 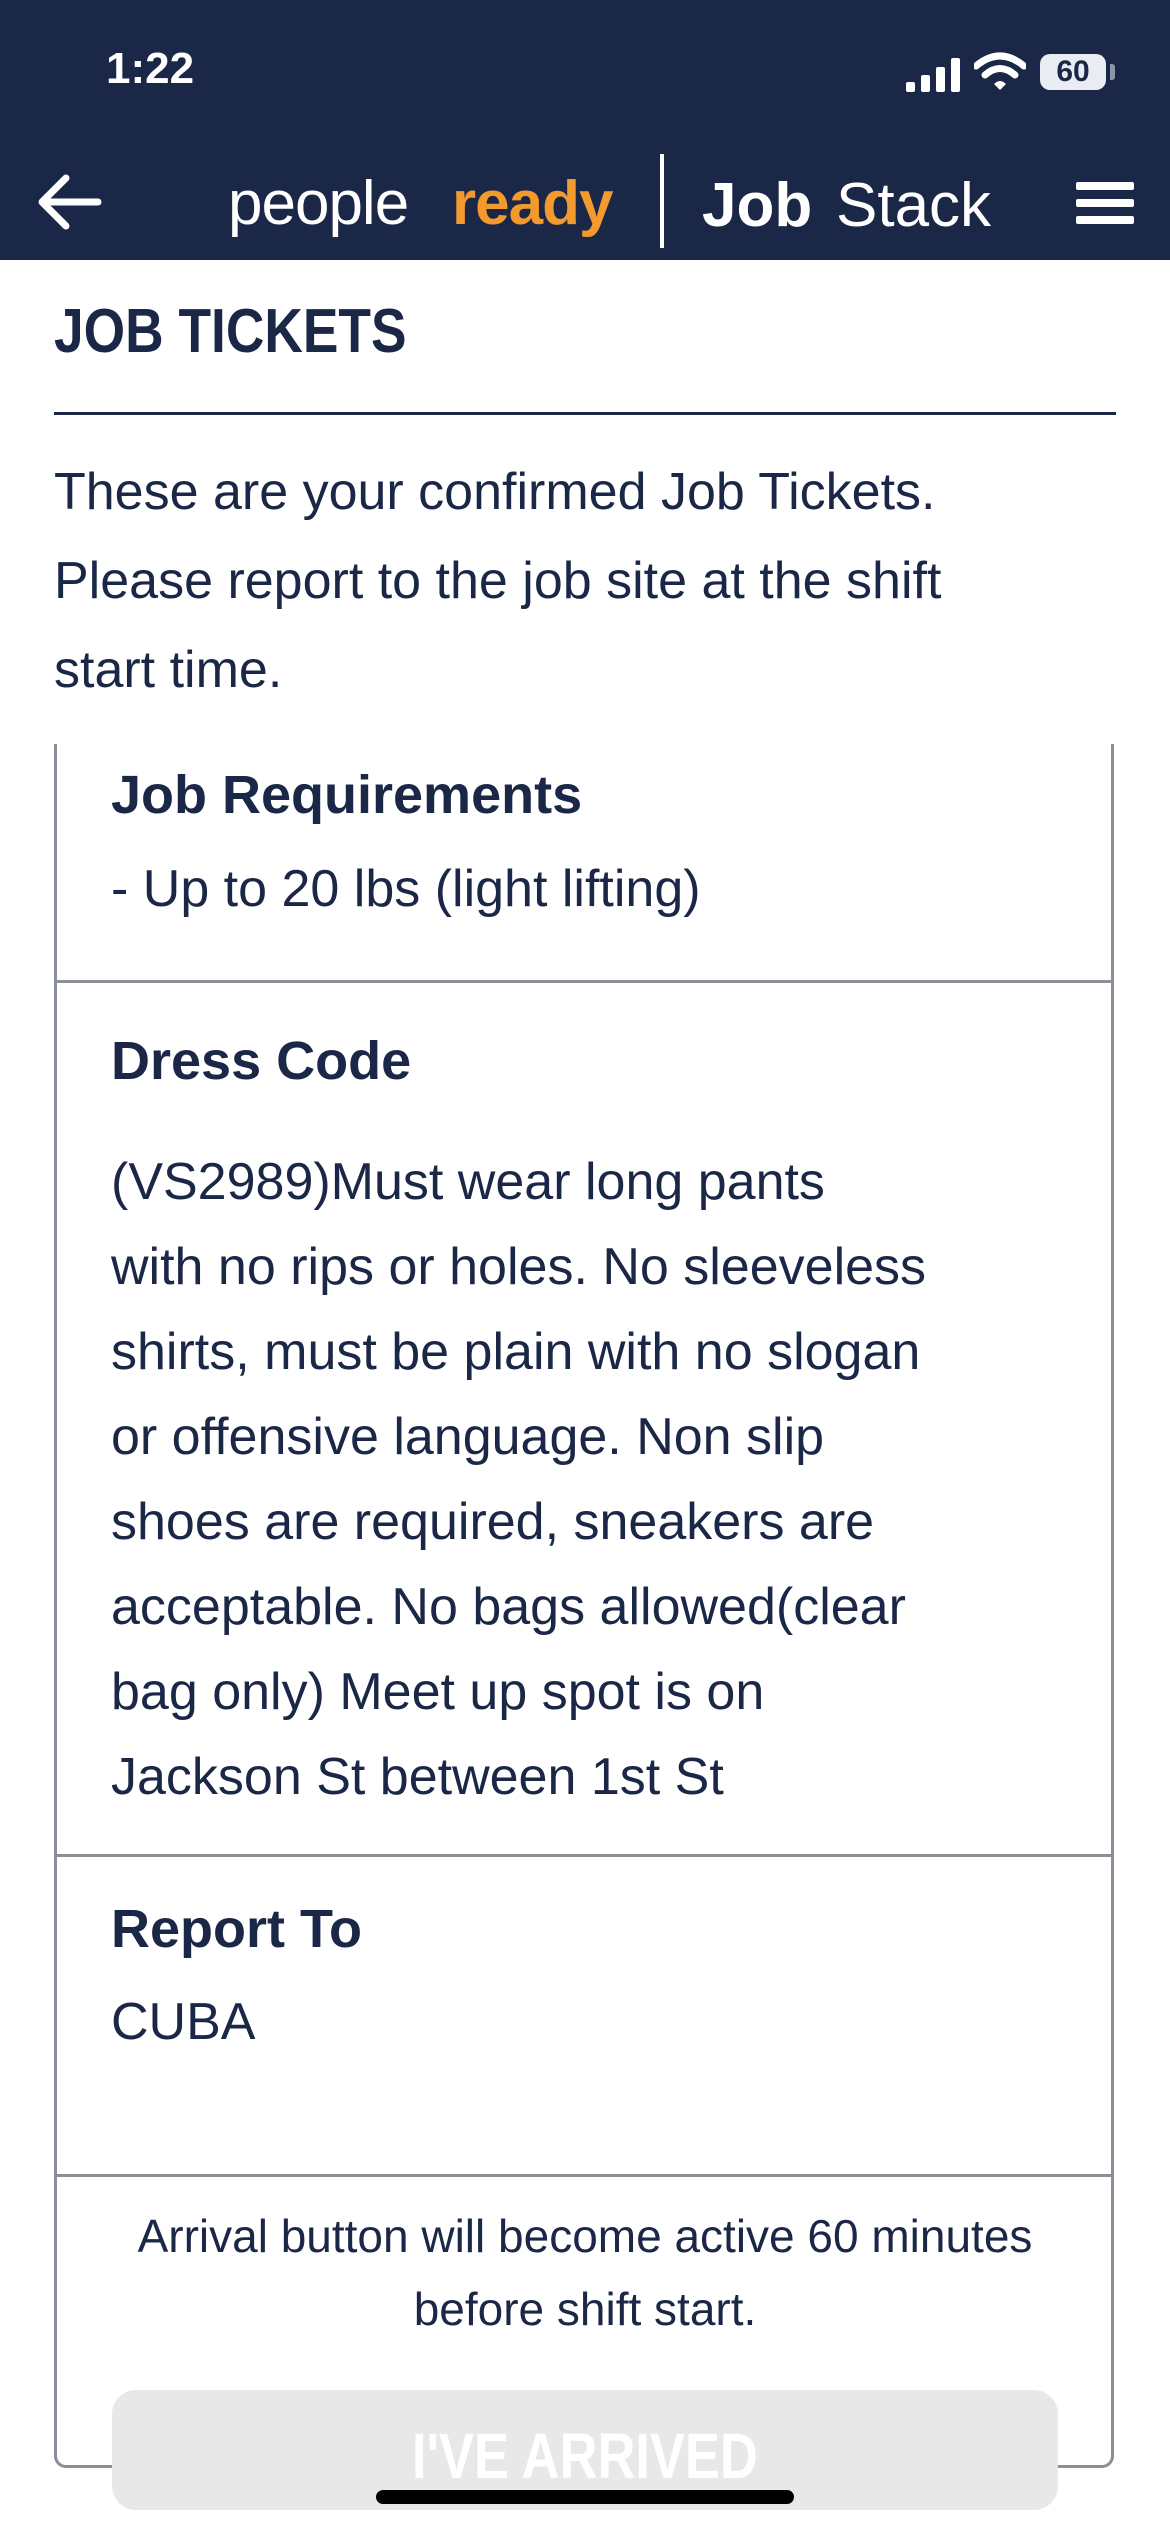 I want to click on job-requirements-heading: Job Requirements, so click(x=347, y=795).